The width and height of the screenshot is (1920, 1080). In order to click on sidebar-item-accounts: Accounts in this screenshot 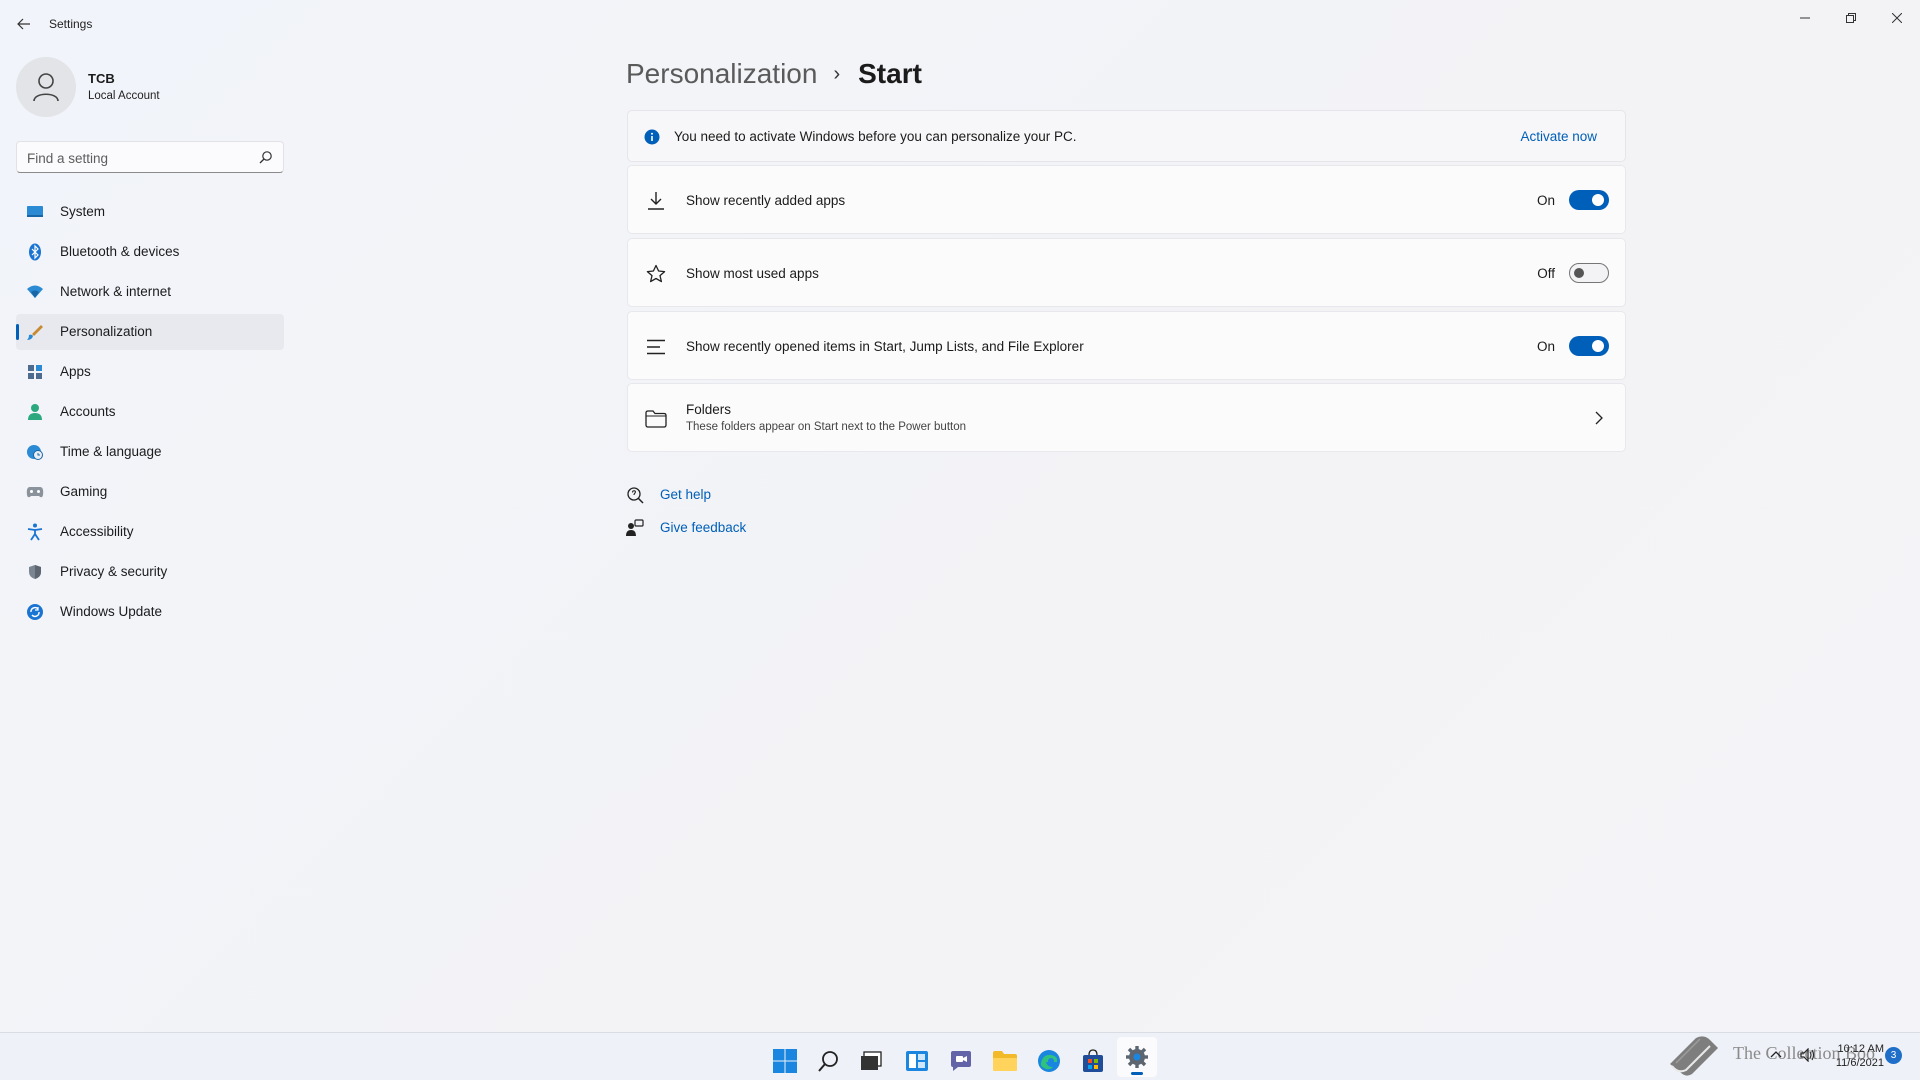, I will do `click(150, 412)`.